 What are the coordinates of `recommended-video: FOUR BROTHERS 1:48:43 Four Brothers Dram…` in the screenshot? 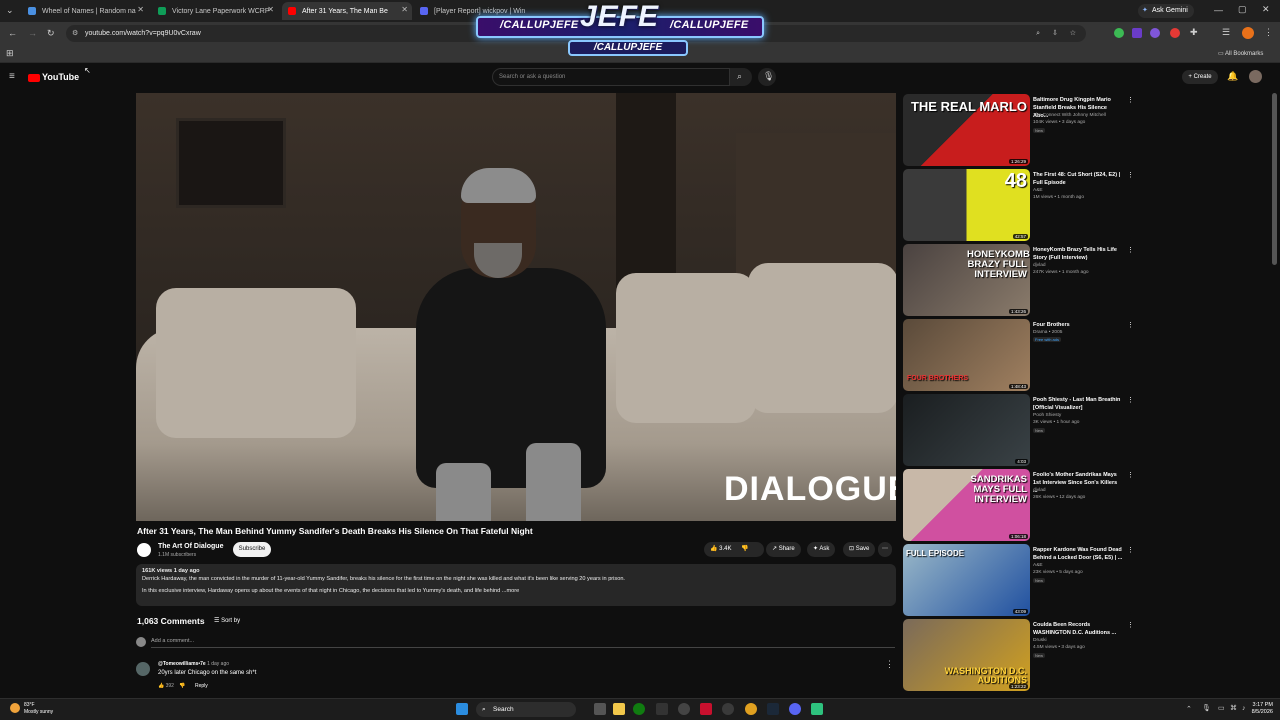 It's located at (1023, 355).